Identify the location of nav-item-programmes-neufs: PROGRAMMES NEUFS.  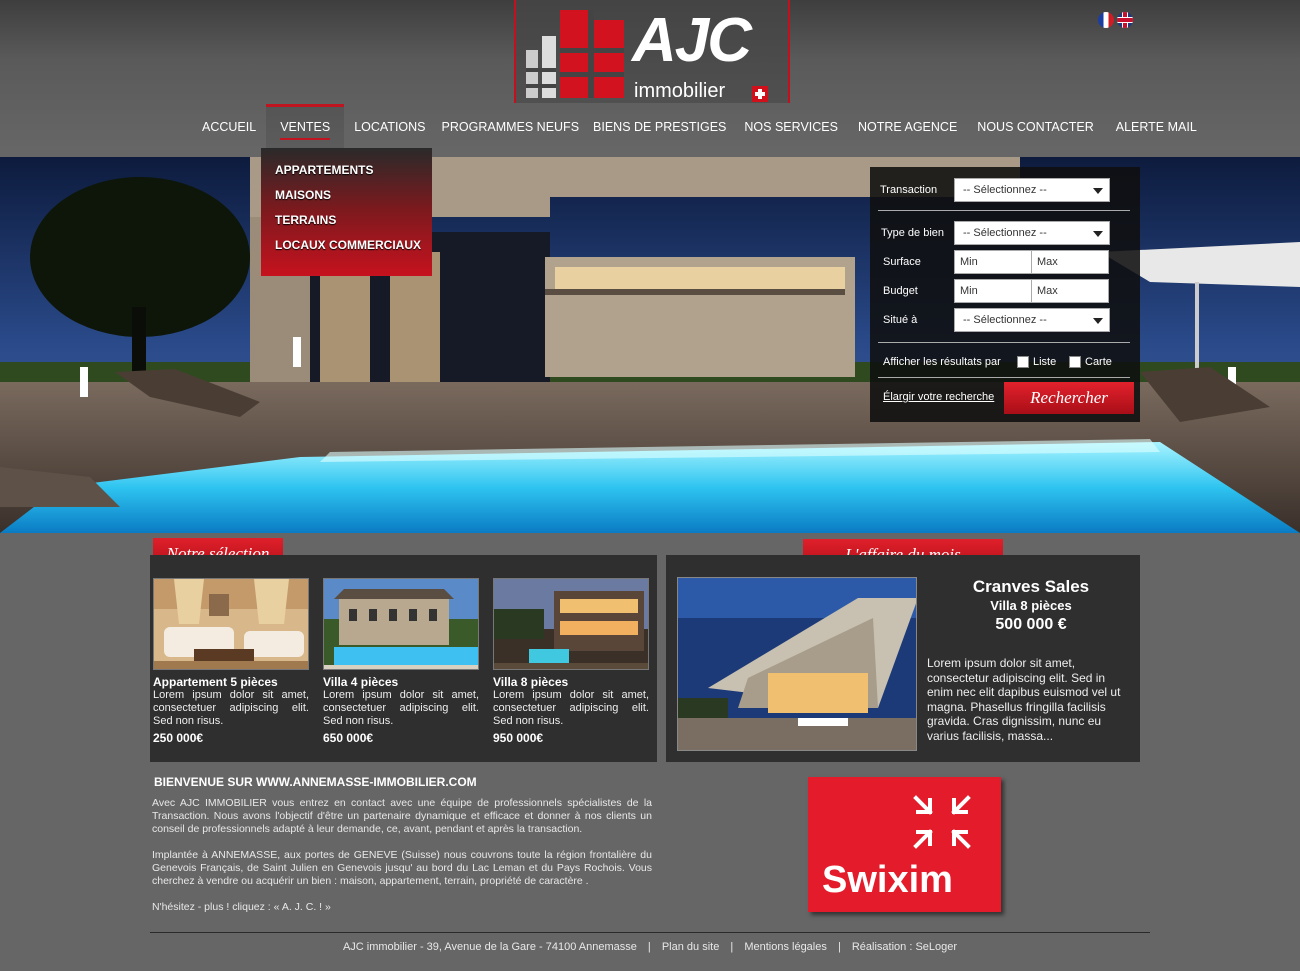
(511, 126).